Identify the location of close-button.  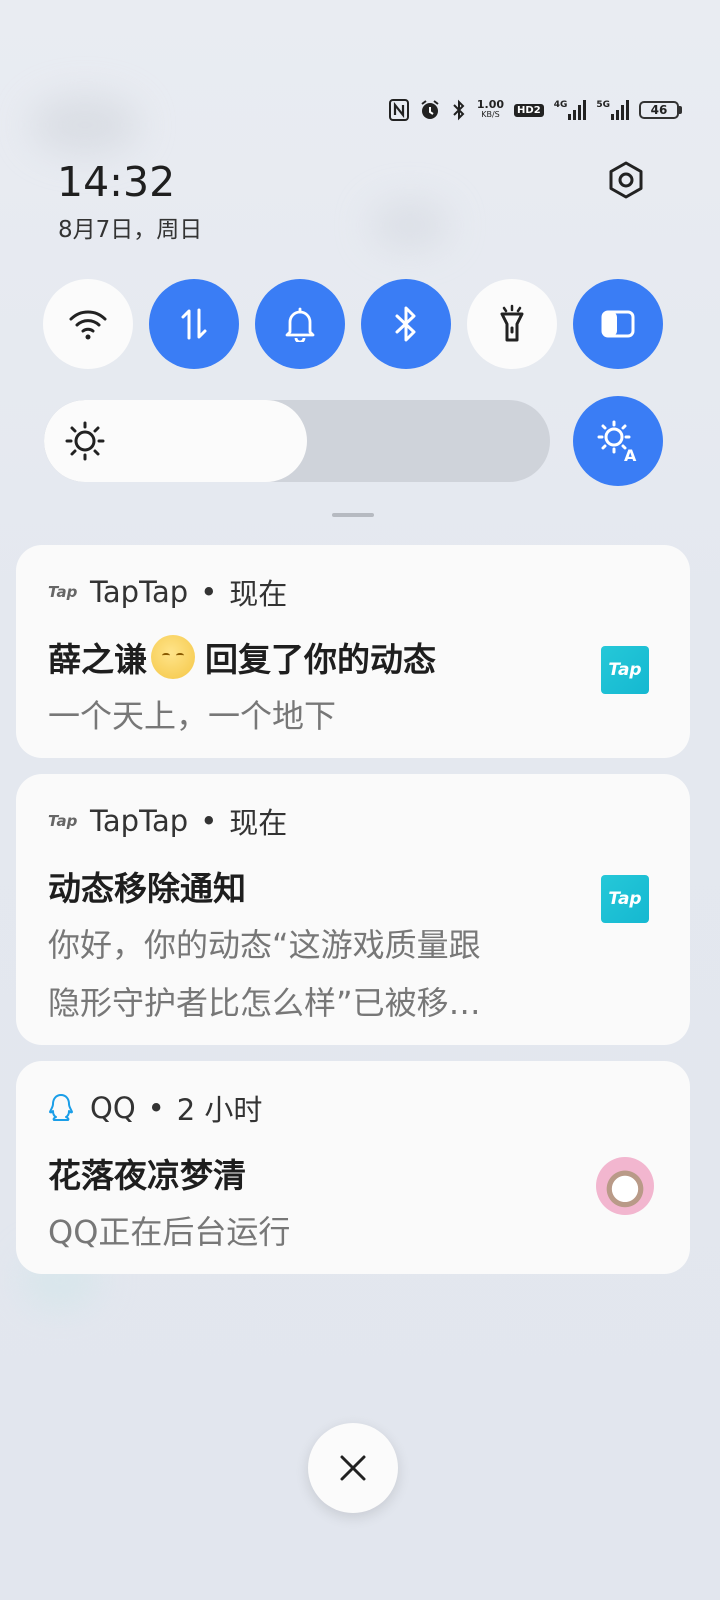
(353, 1468).